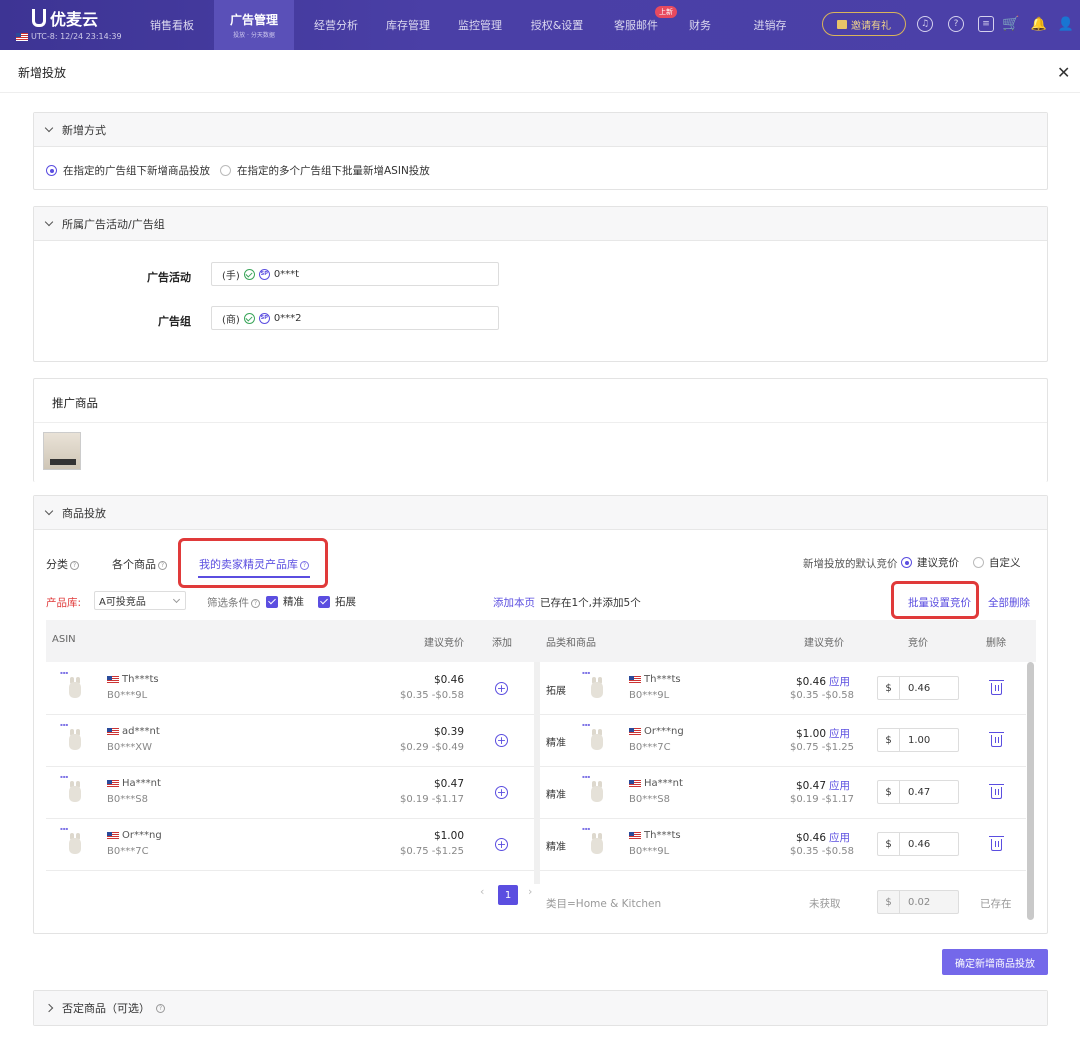 The width and height of the screenshot is (1080, 1043). I want to click on nav-inventory: 库存管理, so click(408, 25).